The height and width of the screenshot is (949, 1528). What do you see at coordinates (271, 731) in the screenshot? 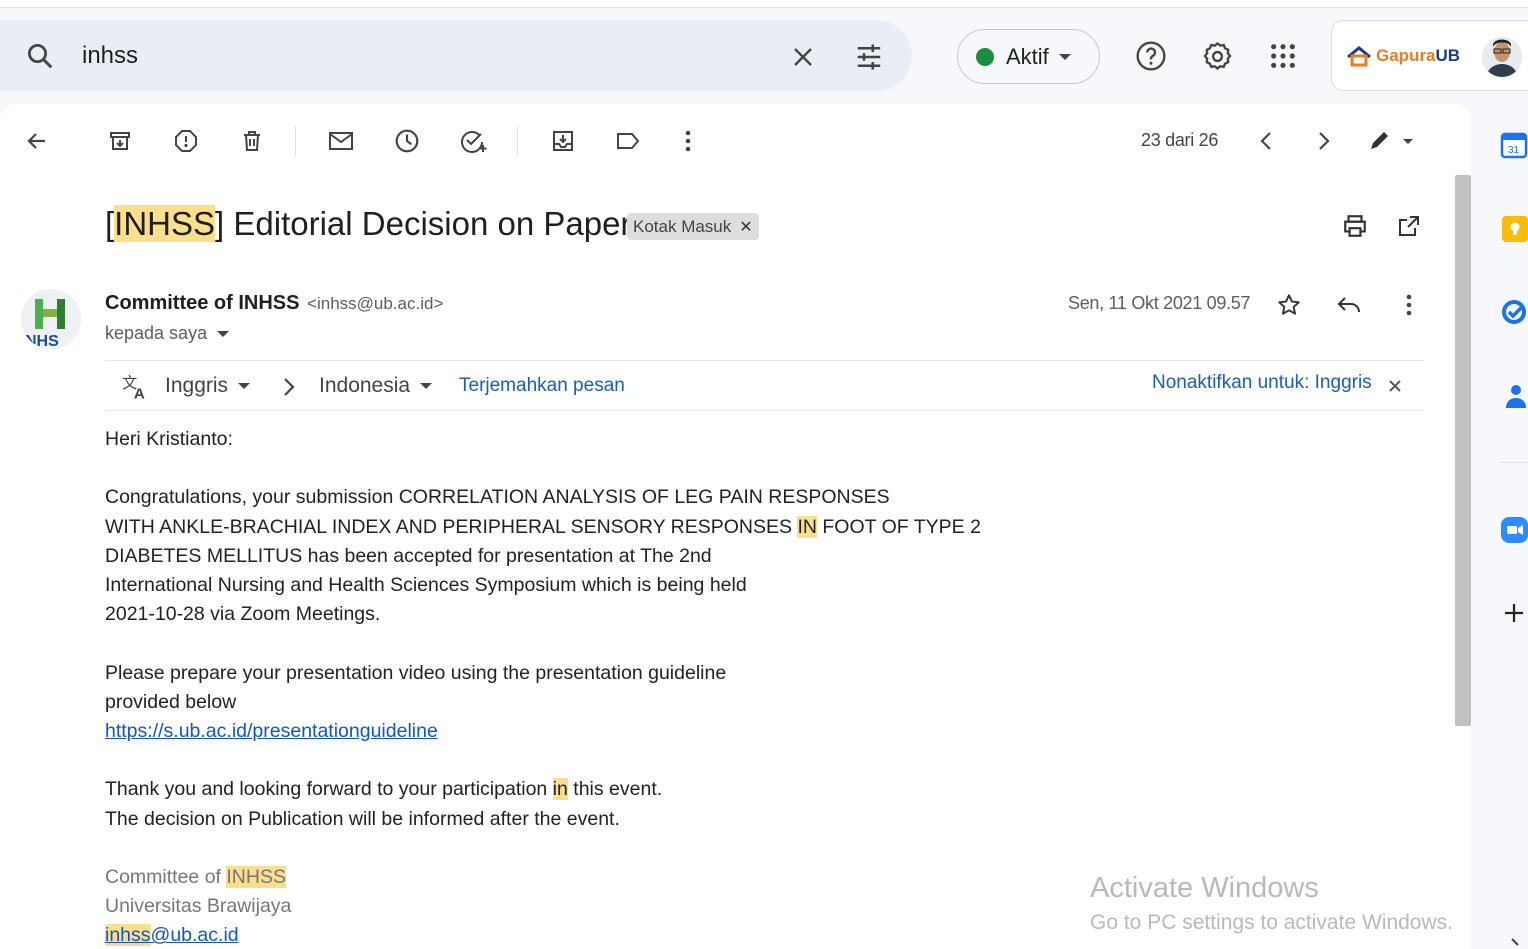
I see `guideline-link: https://s.ub.ac.id/presentationguideline` at bounding box center [271, 731].